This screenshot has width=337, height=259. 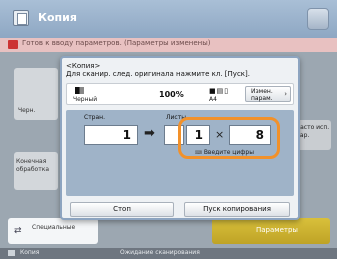 I want to click on dialog-heading-title: <Копия>, so click(x=83, y=66).